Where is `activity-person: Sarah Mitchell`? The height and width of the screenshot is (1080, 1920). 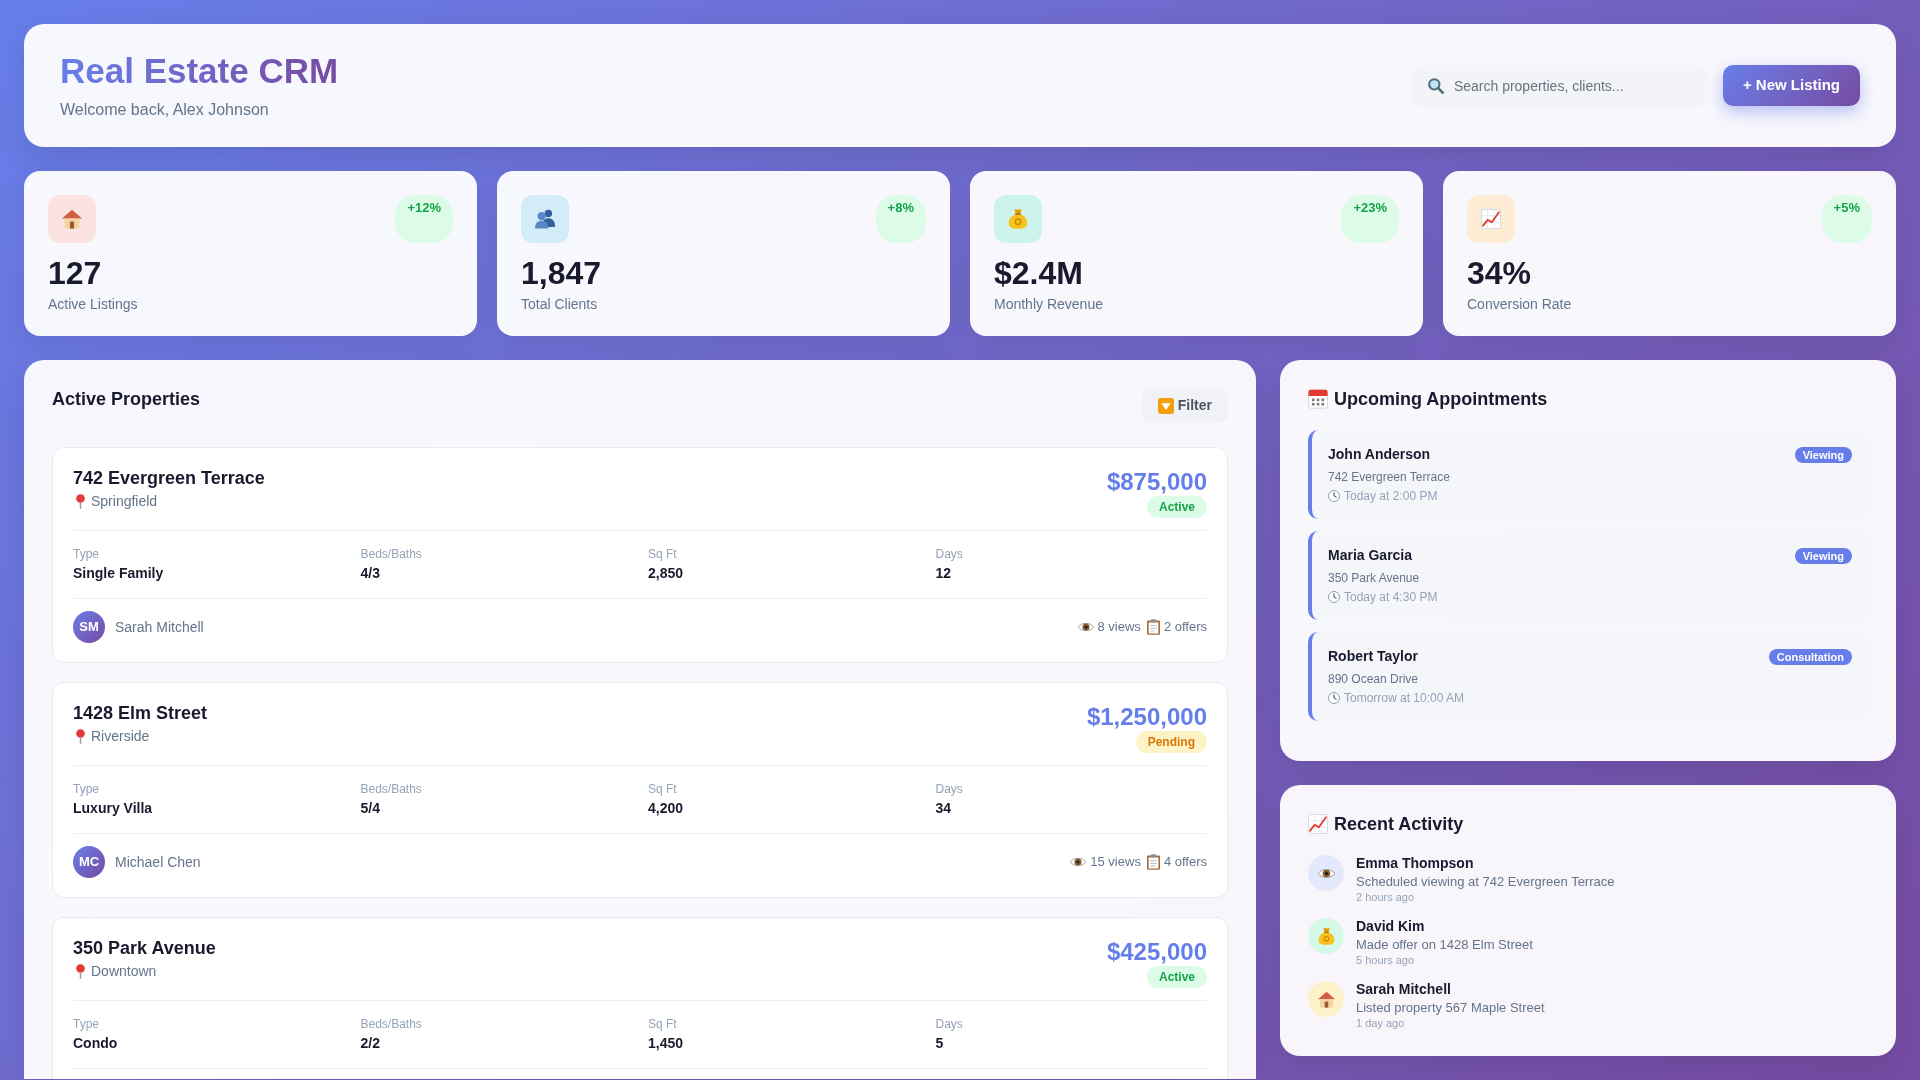
activity-person: Sarah Mitchell is located at coordinates (1403, 989).